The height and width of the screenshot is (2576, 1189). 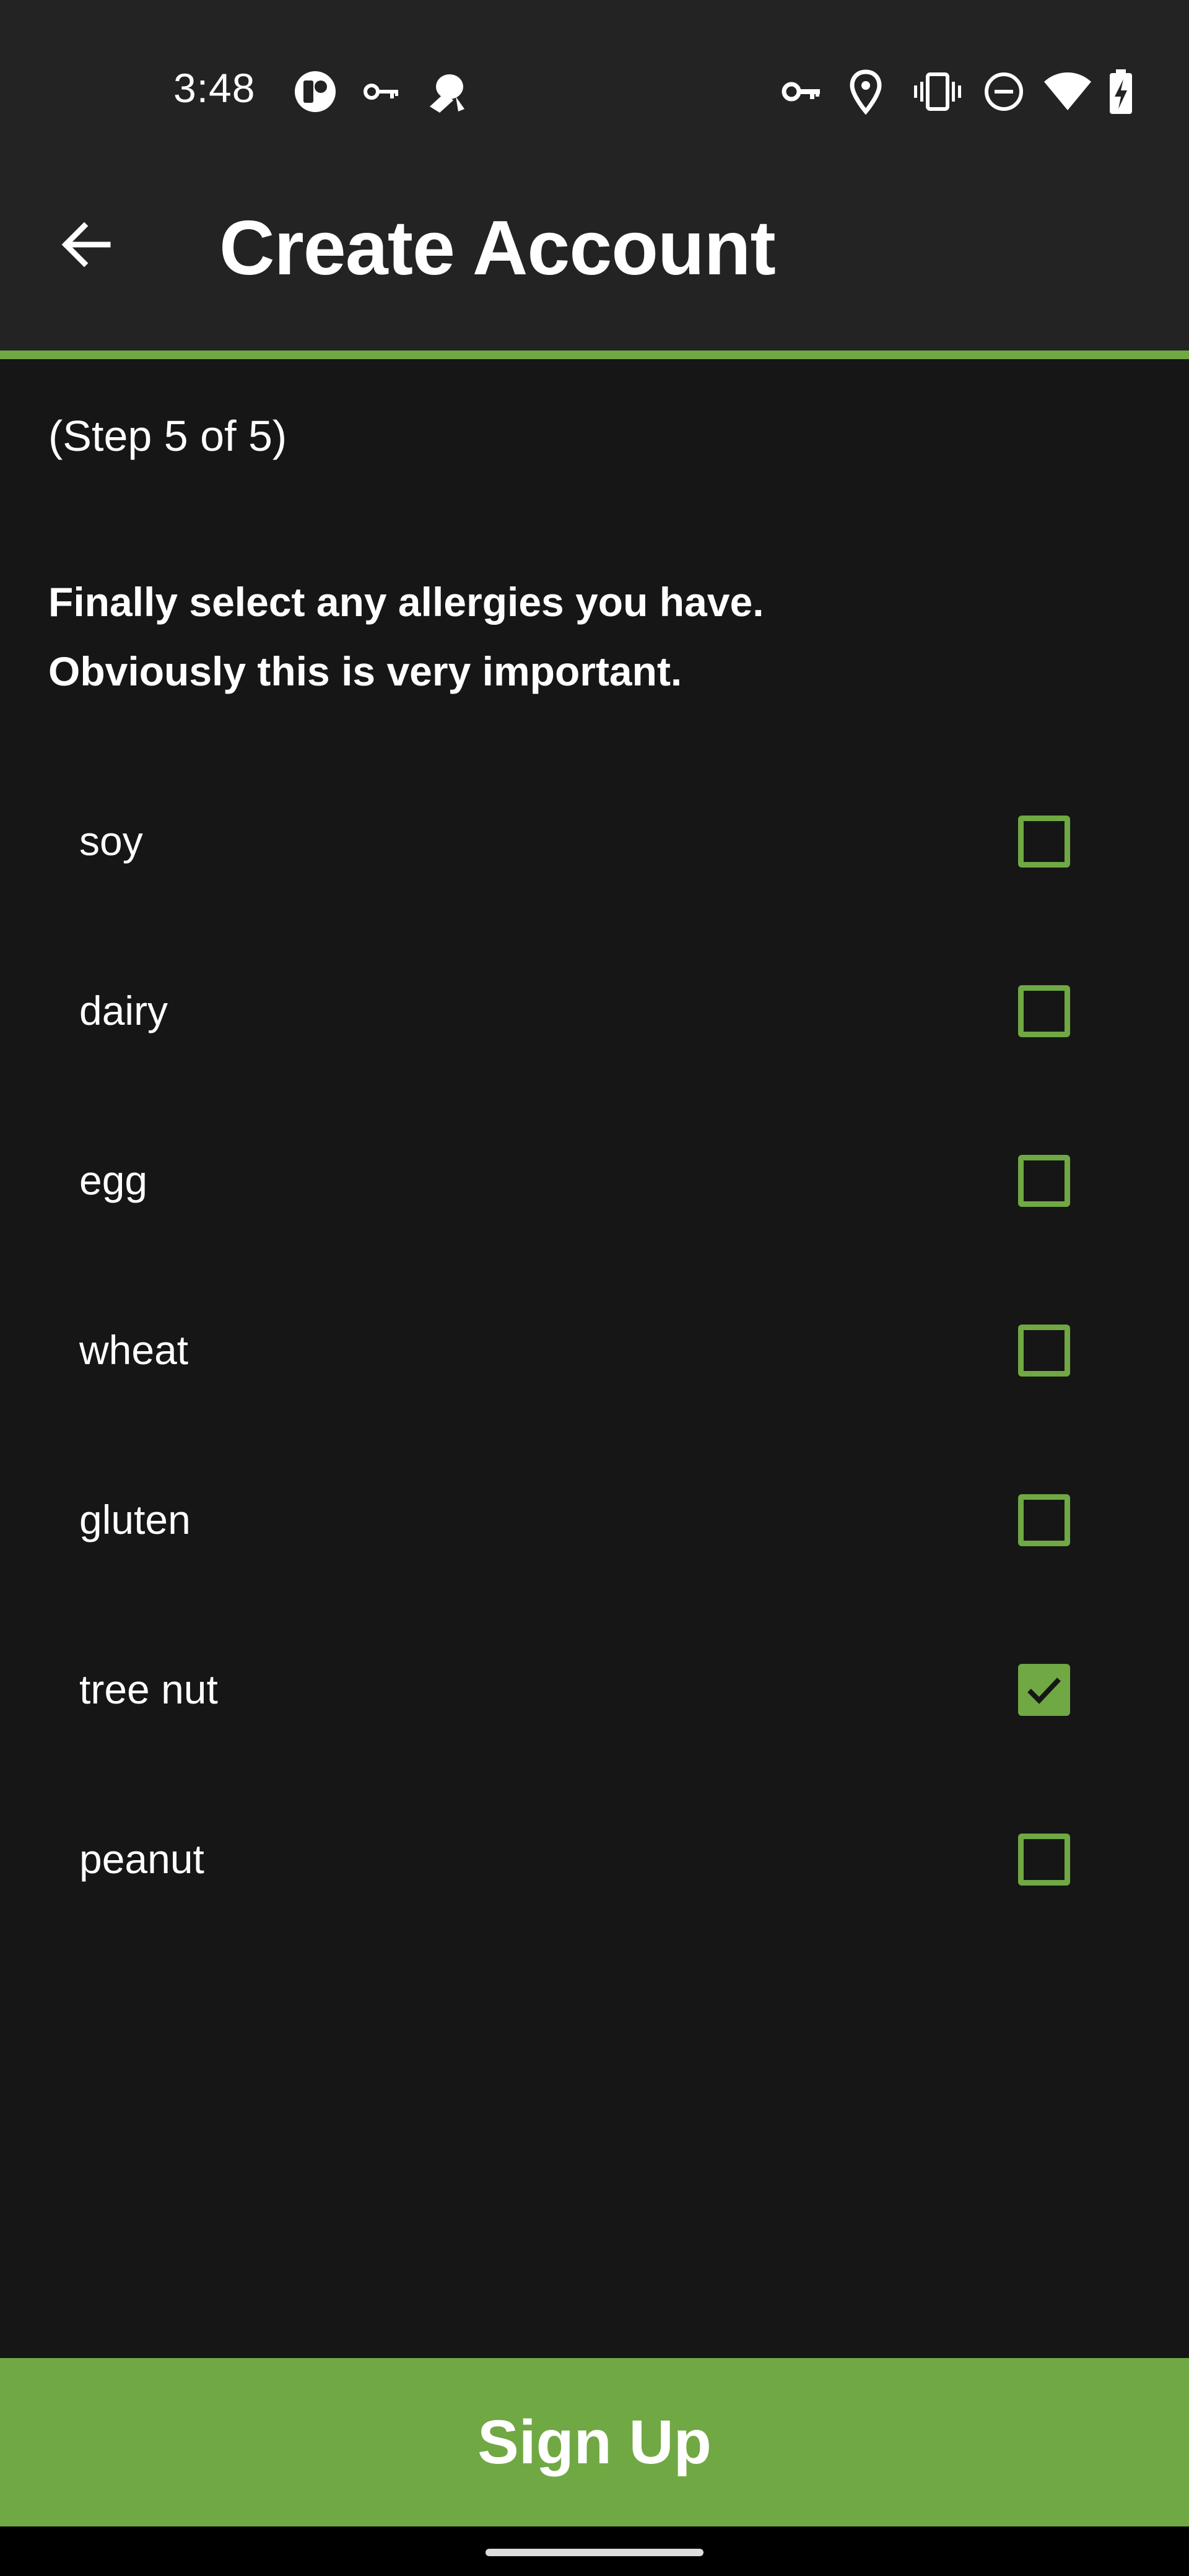 What do you see at coordinates (1044, 842) in the screenshot?
I see `allergy-checkbox-soy` at bounding box center [1044, 842].